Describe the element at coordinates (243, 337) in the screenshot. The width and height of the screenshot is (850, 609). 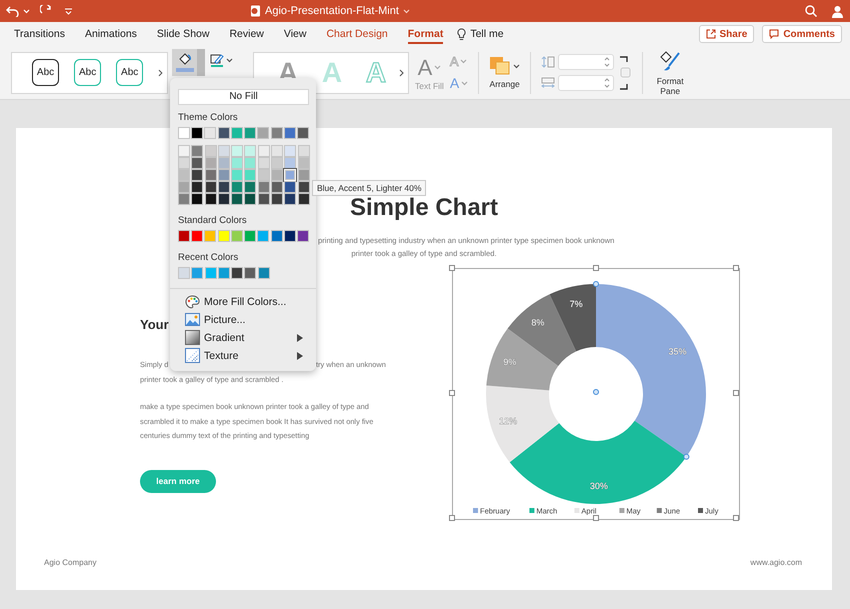
I see `menu-item: Gradient` at that location.